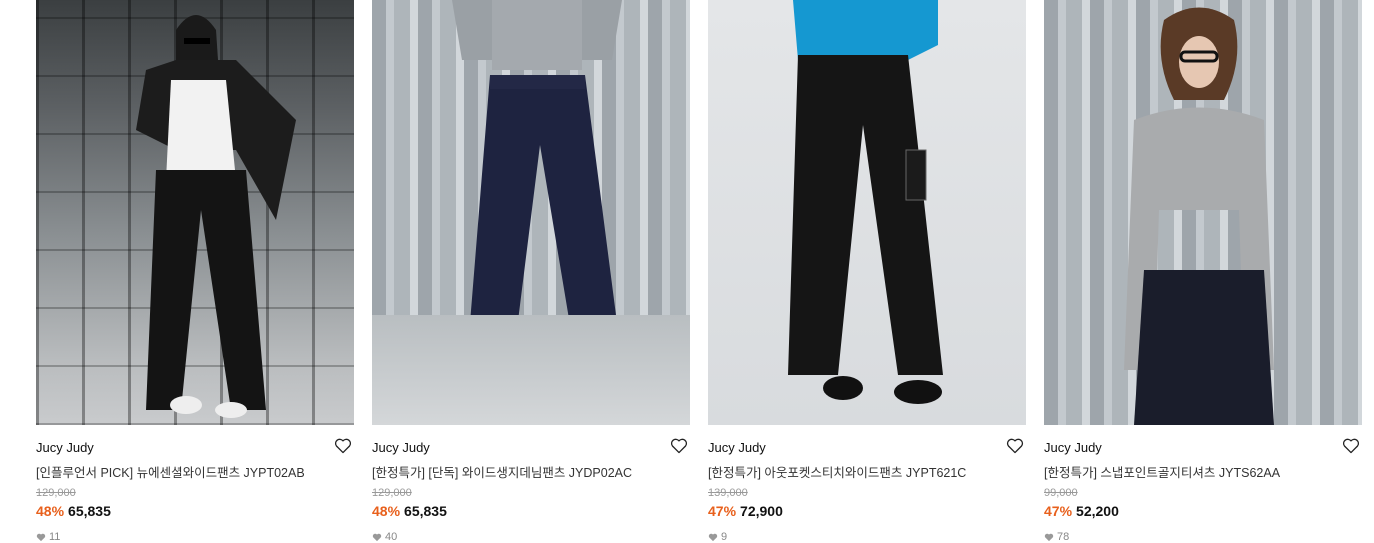 The width and height of the screenshot is (1374, 543). I want to click on sale-price: 72,900, so click(761, 511).